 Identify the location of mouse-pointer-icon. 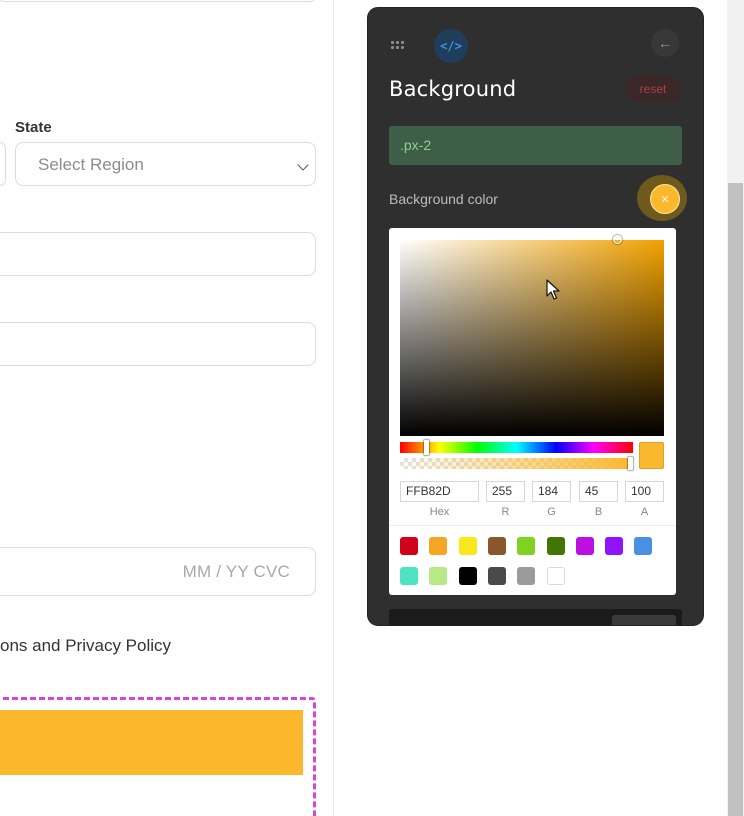
(553, 289).